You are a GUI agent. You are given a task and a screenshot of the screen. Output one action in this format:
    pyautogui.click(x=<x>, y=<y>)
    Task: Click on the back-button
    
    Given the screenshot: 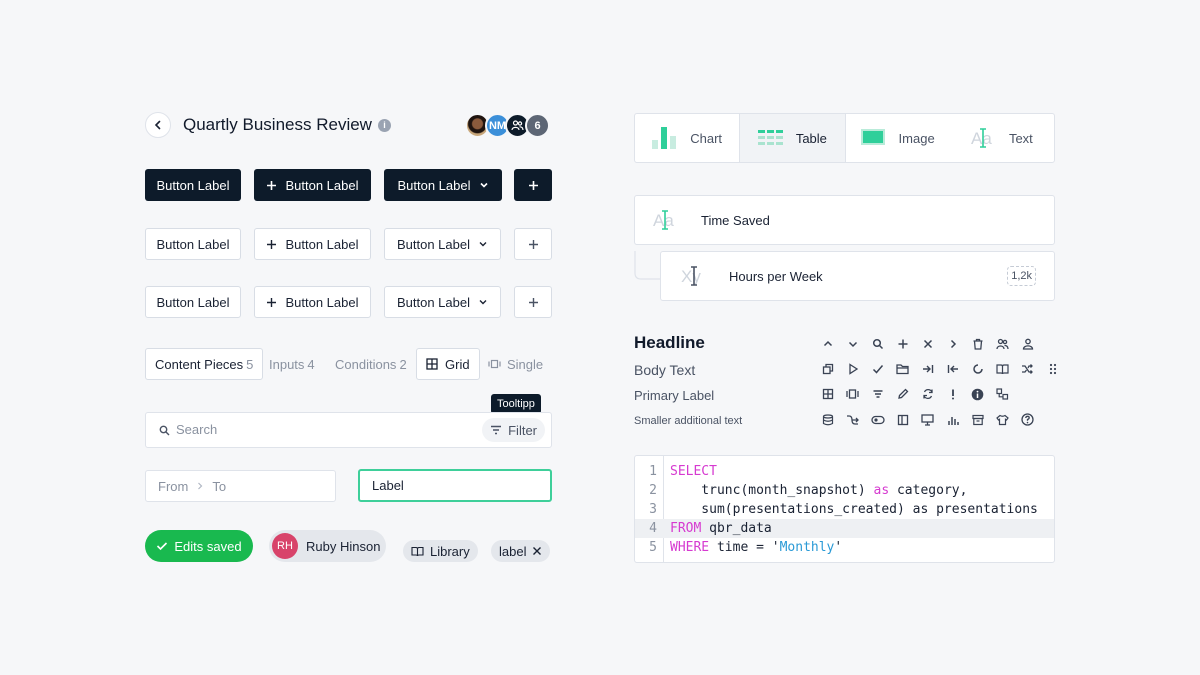 What is the action you would take?
    pyautogui.click(x=158, y=125)
    